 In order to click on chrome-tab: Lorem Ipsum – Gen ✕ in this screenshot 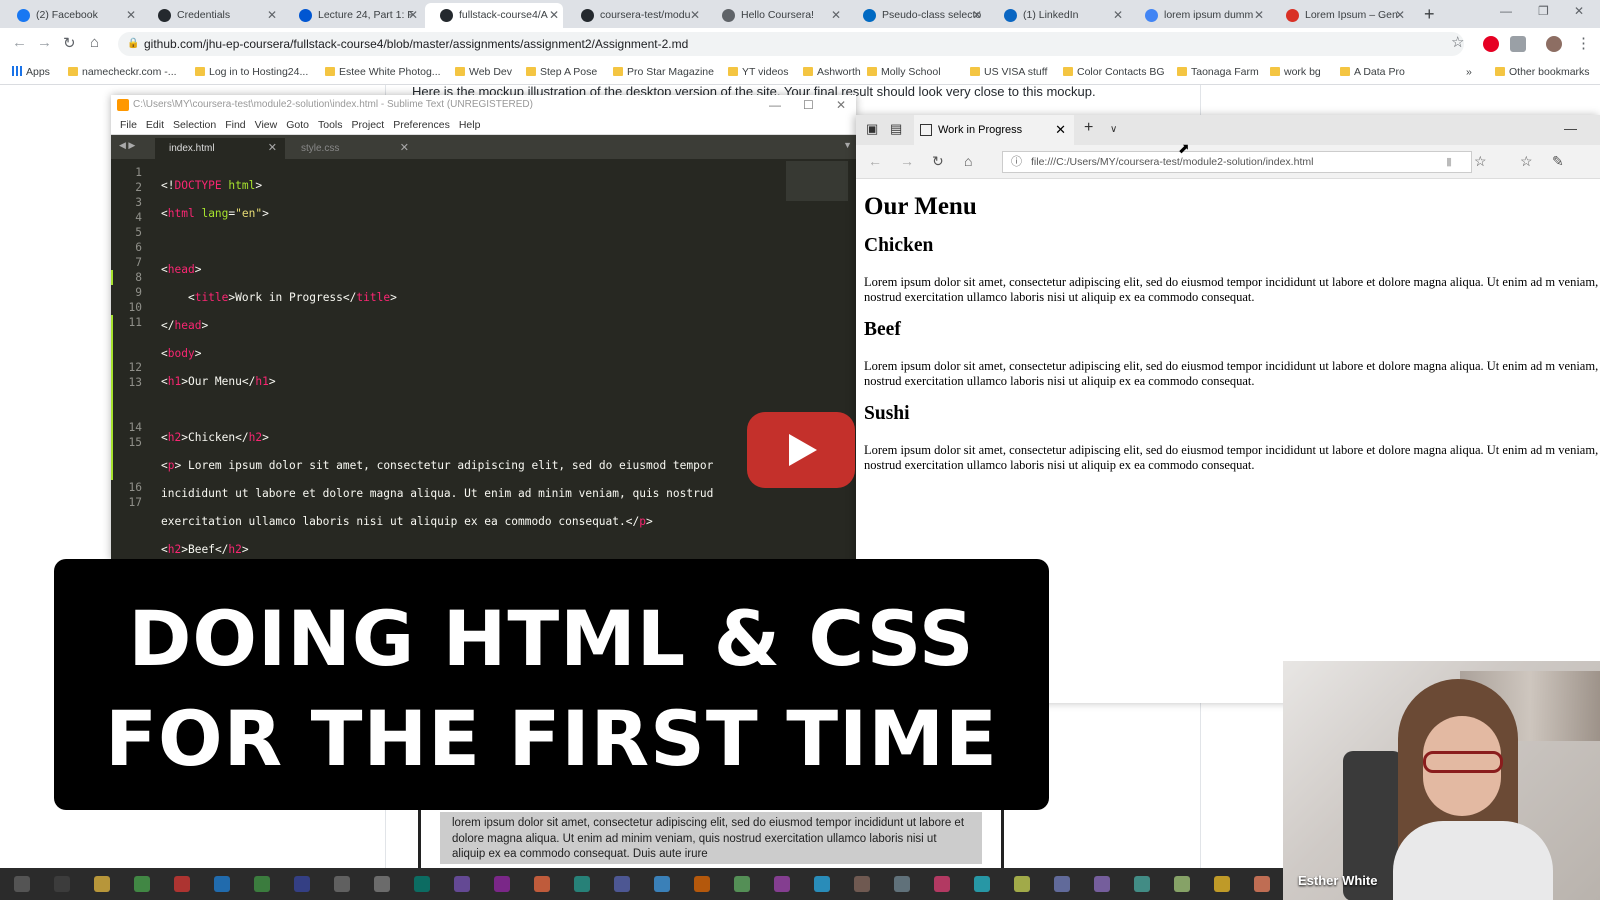, I will do `click(1340, 15)`.